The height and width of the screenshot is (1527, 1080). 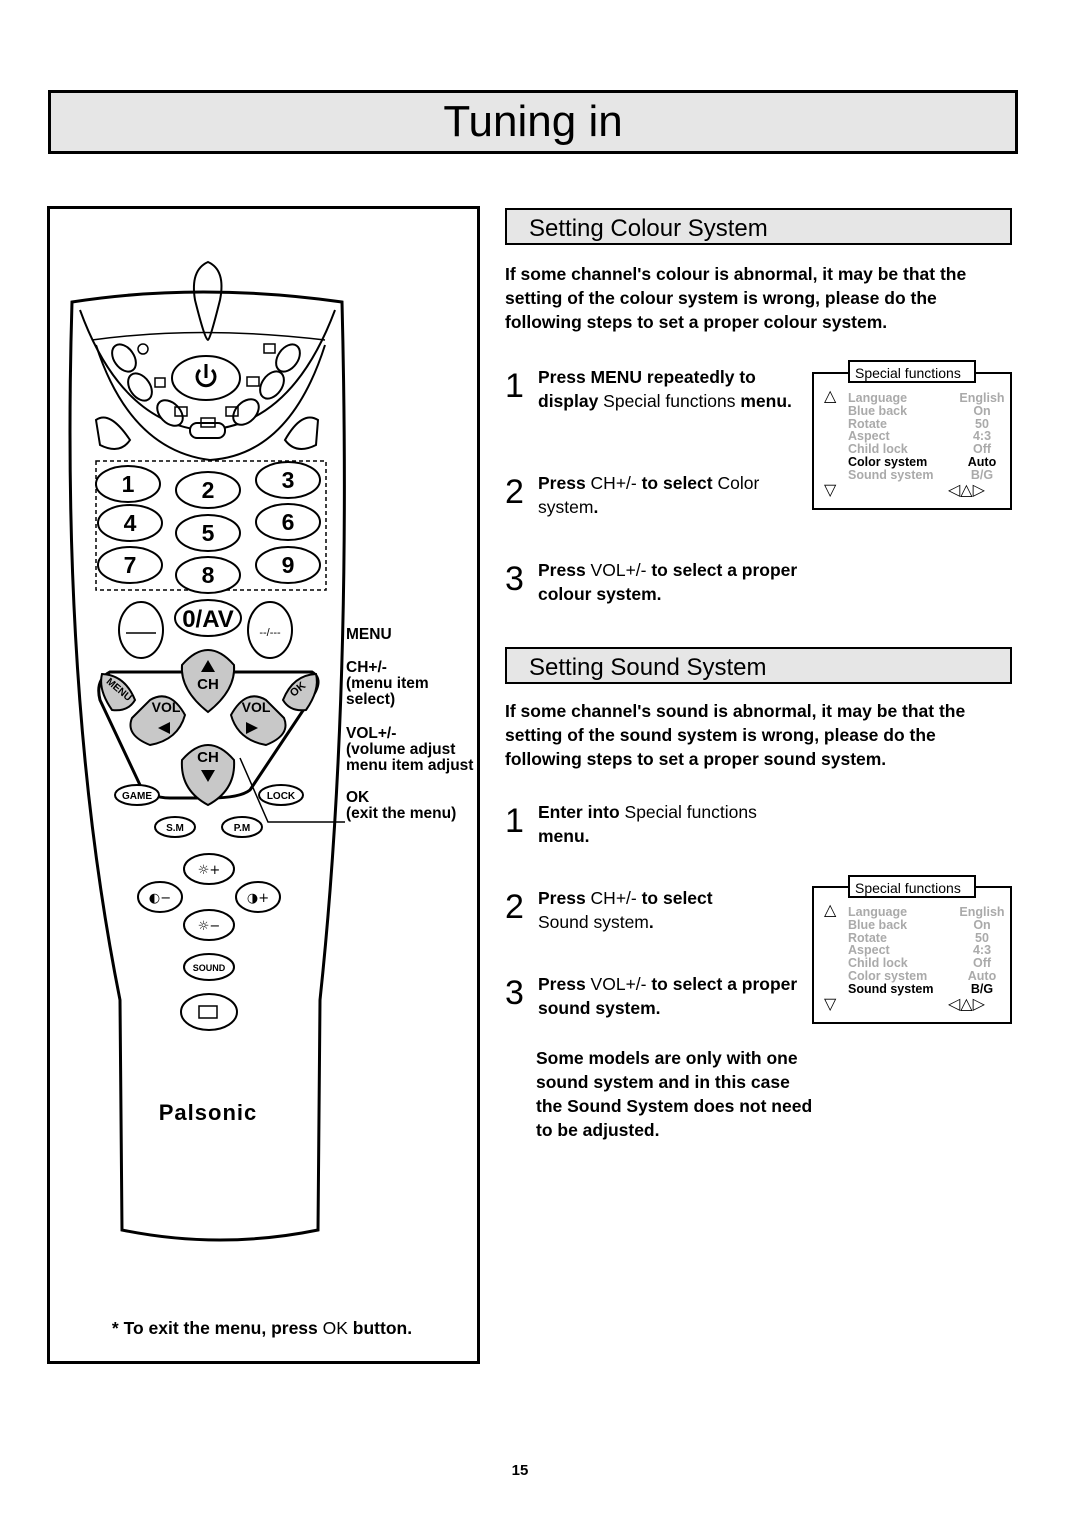 I want to click on ch-callout: CH+/- (menu item select), so click(x=387, y=684).